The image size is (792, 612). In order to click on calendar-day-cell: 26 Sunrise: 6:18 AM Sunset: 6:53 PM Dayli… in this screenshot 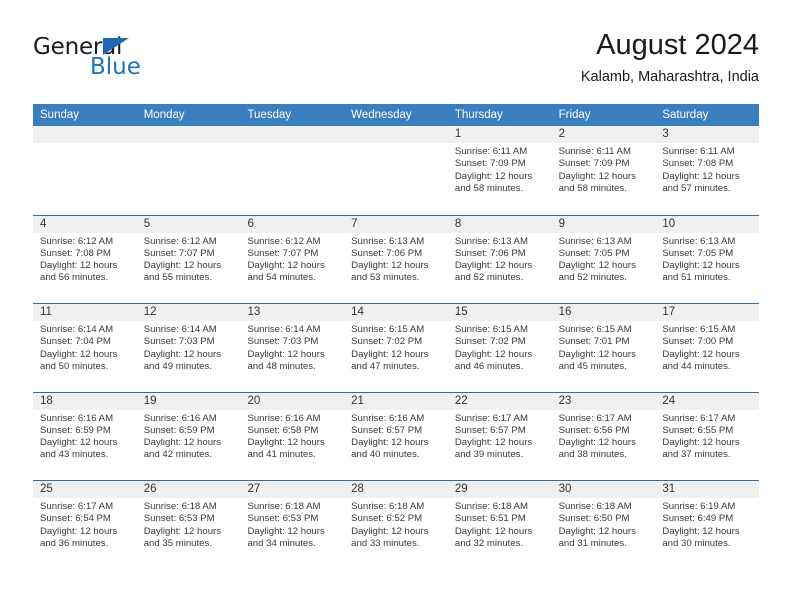, I will do `click(189, 525)`.